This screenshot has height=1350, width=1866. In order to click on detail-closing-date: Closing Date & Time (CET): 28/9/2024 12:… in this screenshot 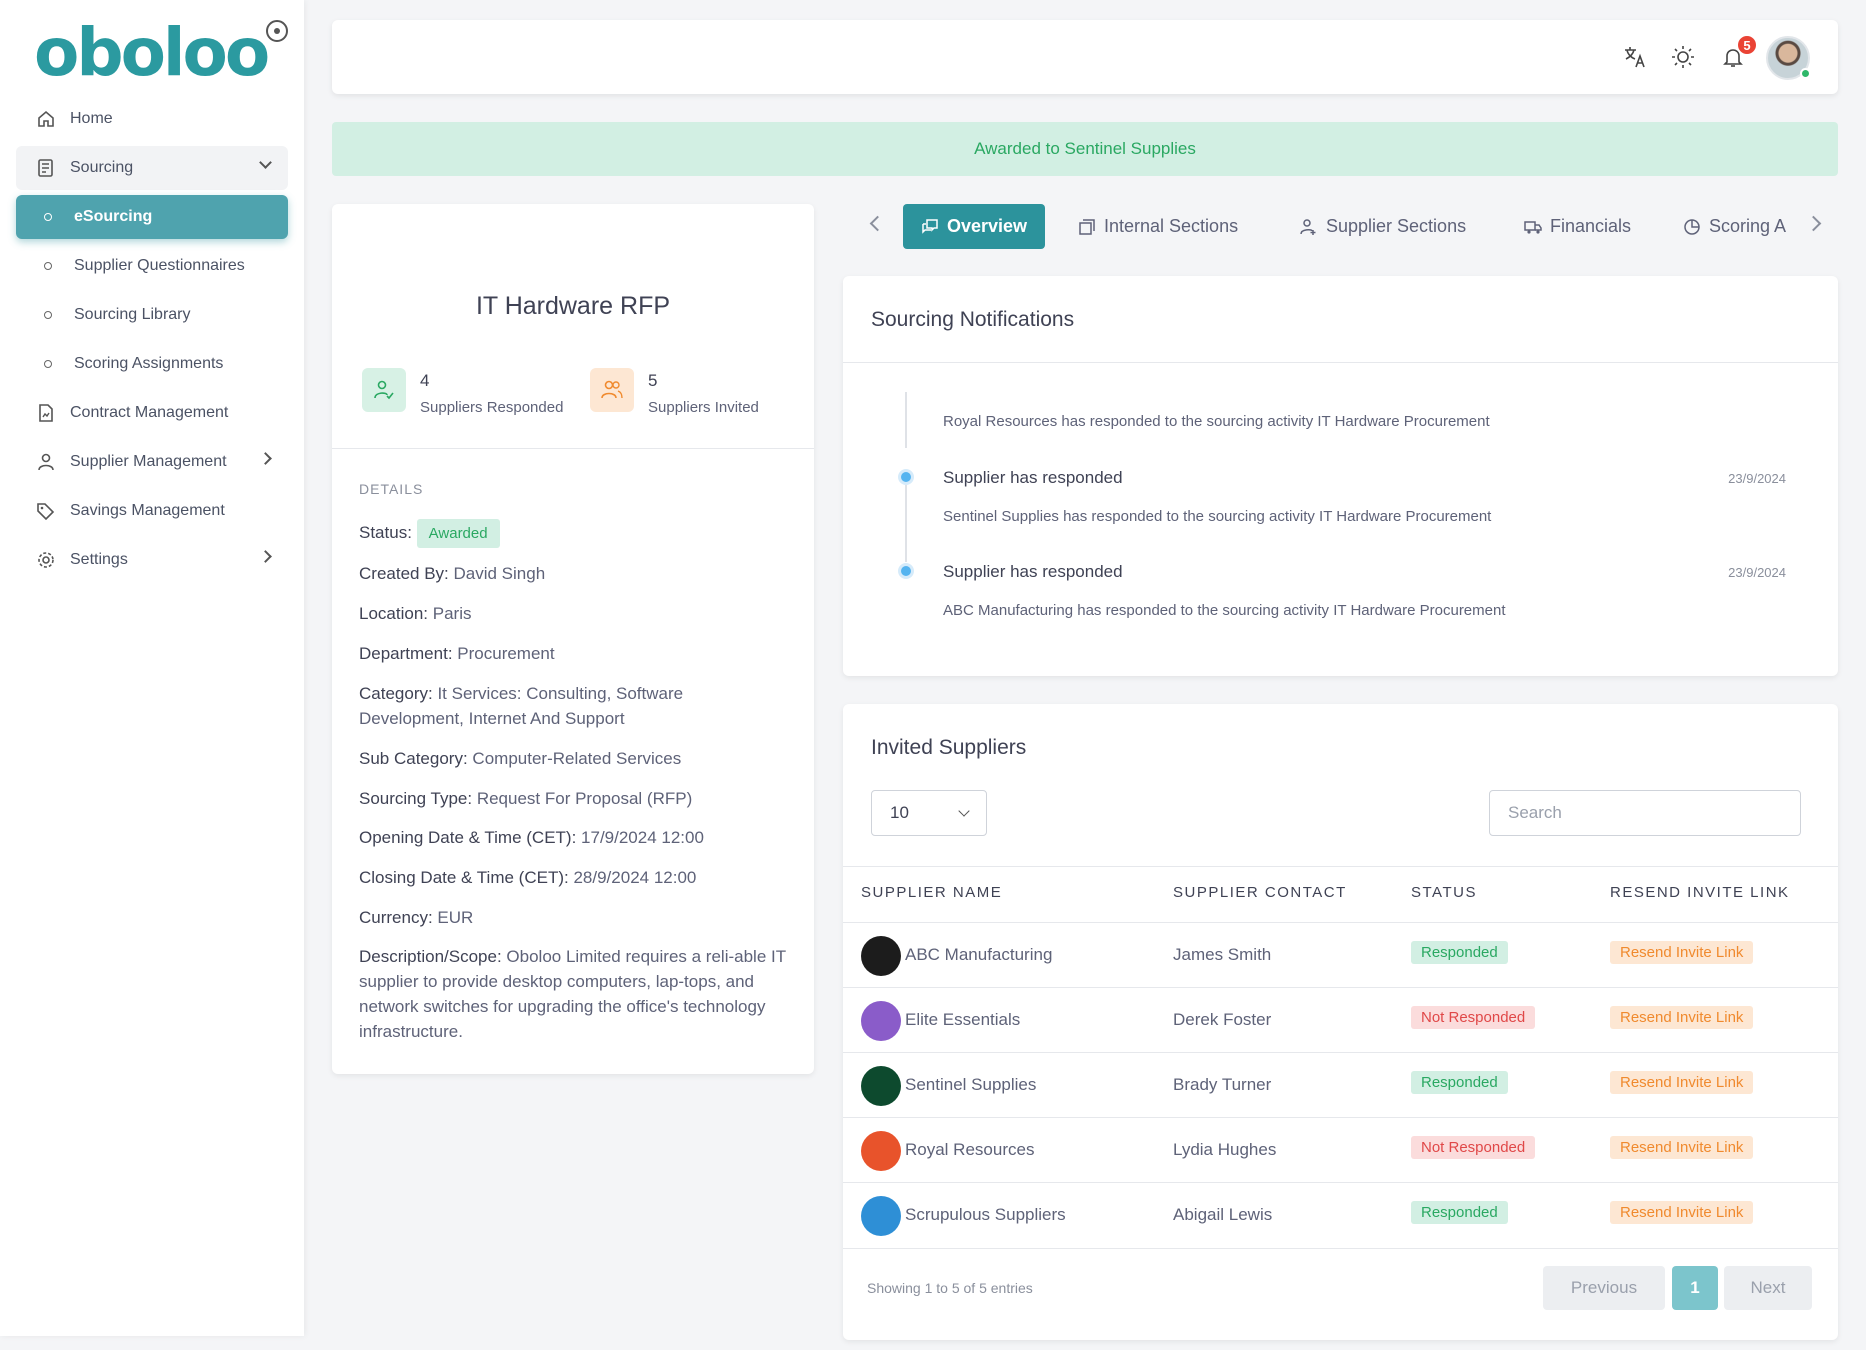, I will do `click(528, 877)`.